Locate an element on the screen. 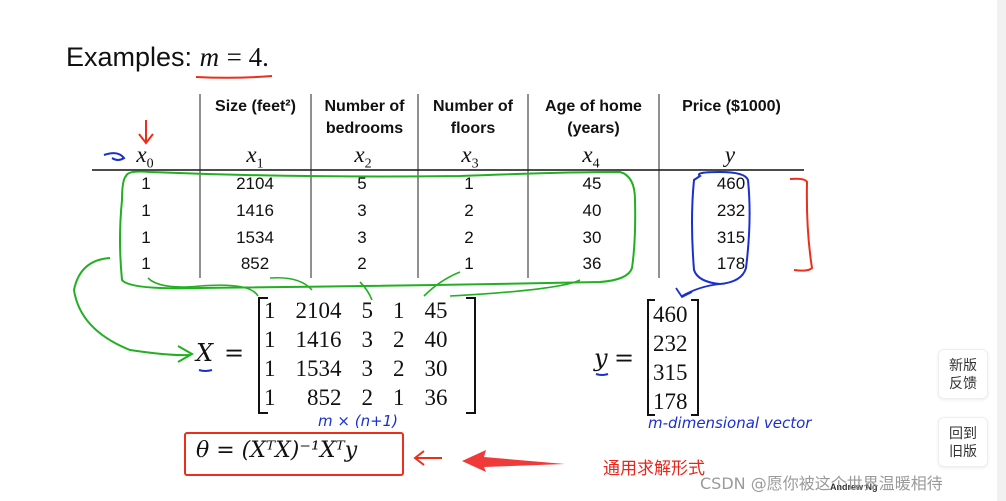  table-cell: 5 is located at coordinates (362, 183).